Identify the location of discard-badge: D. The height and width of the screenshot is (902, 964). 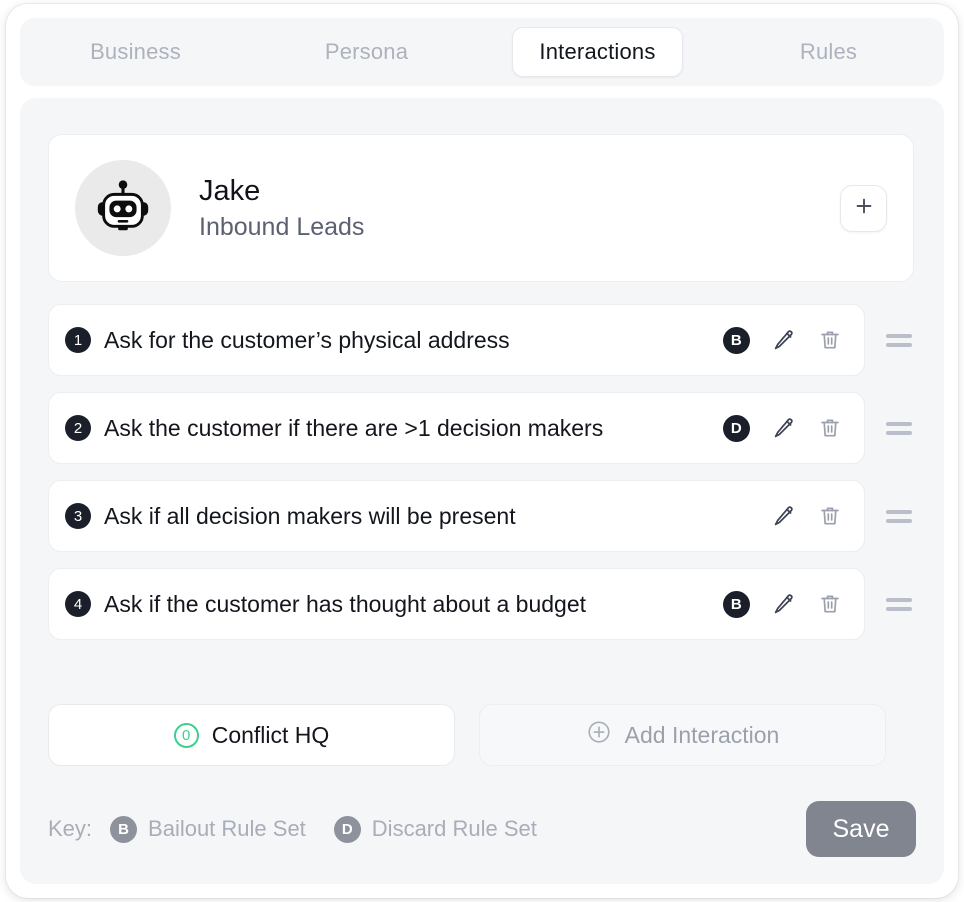
(347, 829).